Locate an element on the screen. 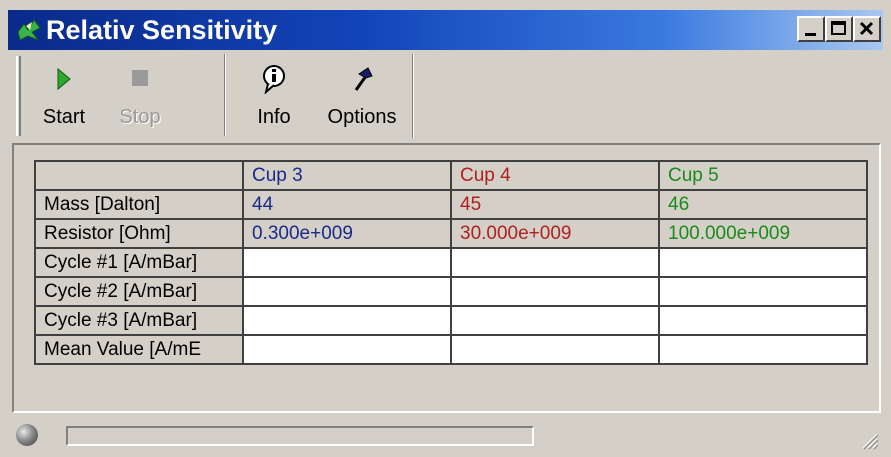  resize-grip-icon is located at coordinates (869, 440).